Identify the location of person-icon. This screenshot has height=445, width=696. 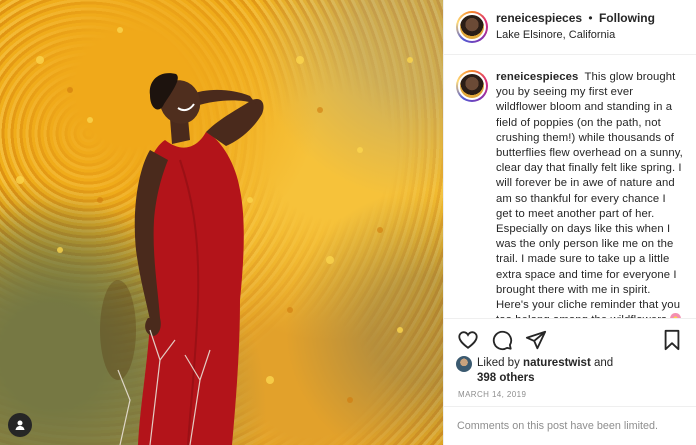
(20, 425).